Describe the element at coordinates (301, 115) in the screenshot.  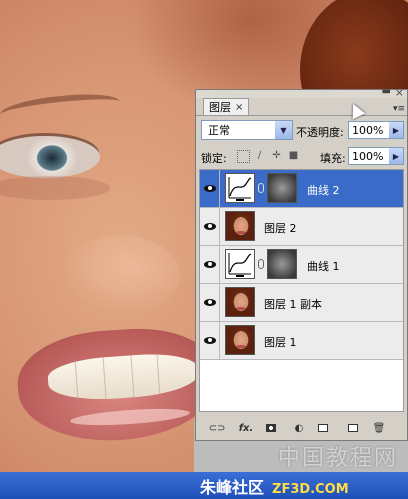
I see `divider` at that location.